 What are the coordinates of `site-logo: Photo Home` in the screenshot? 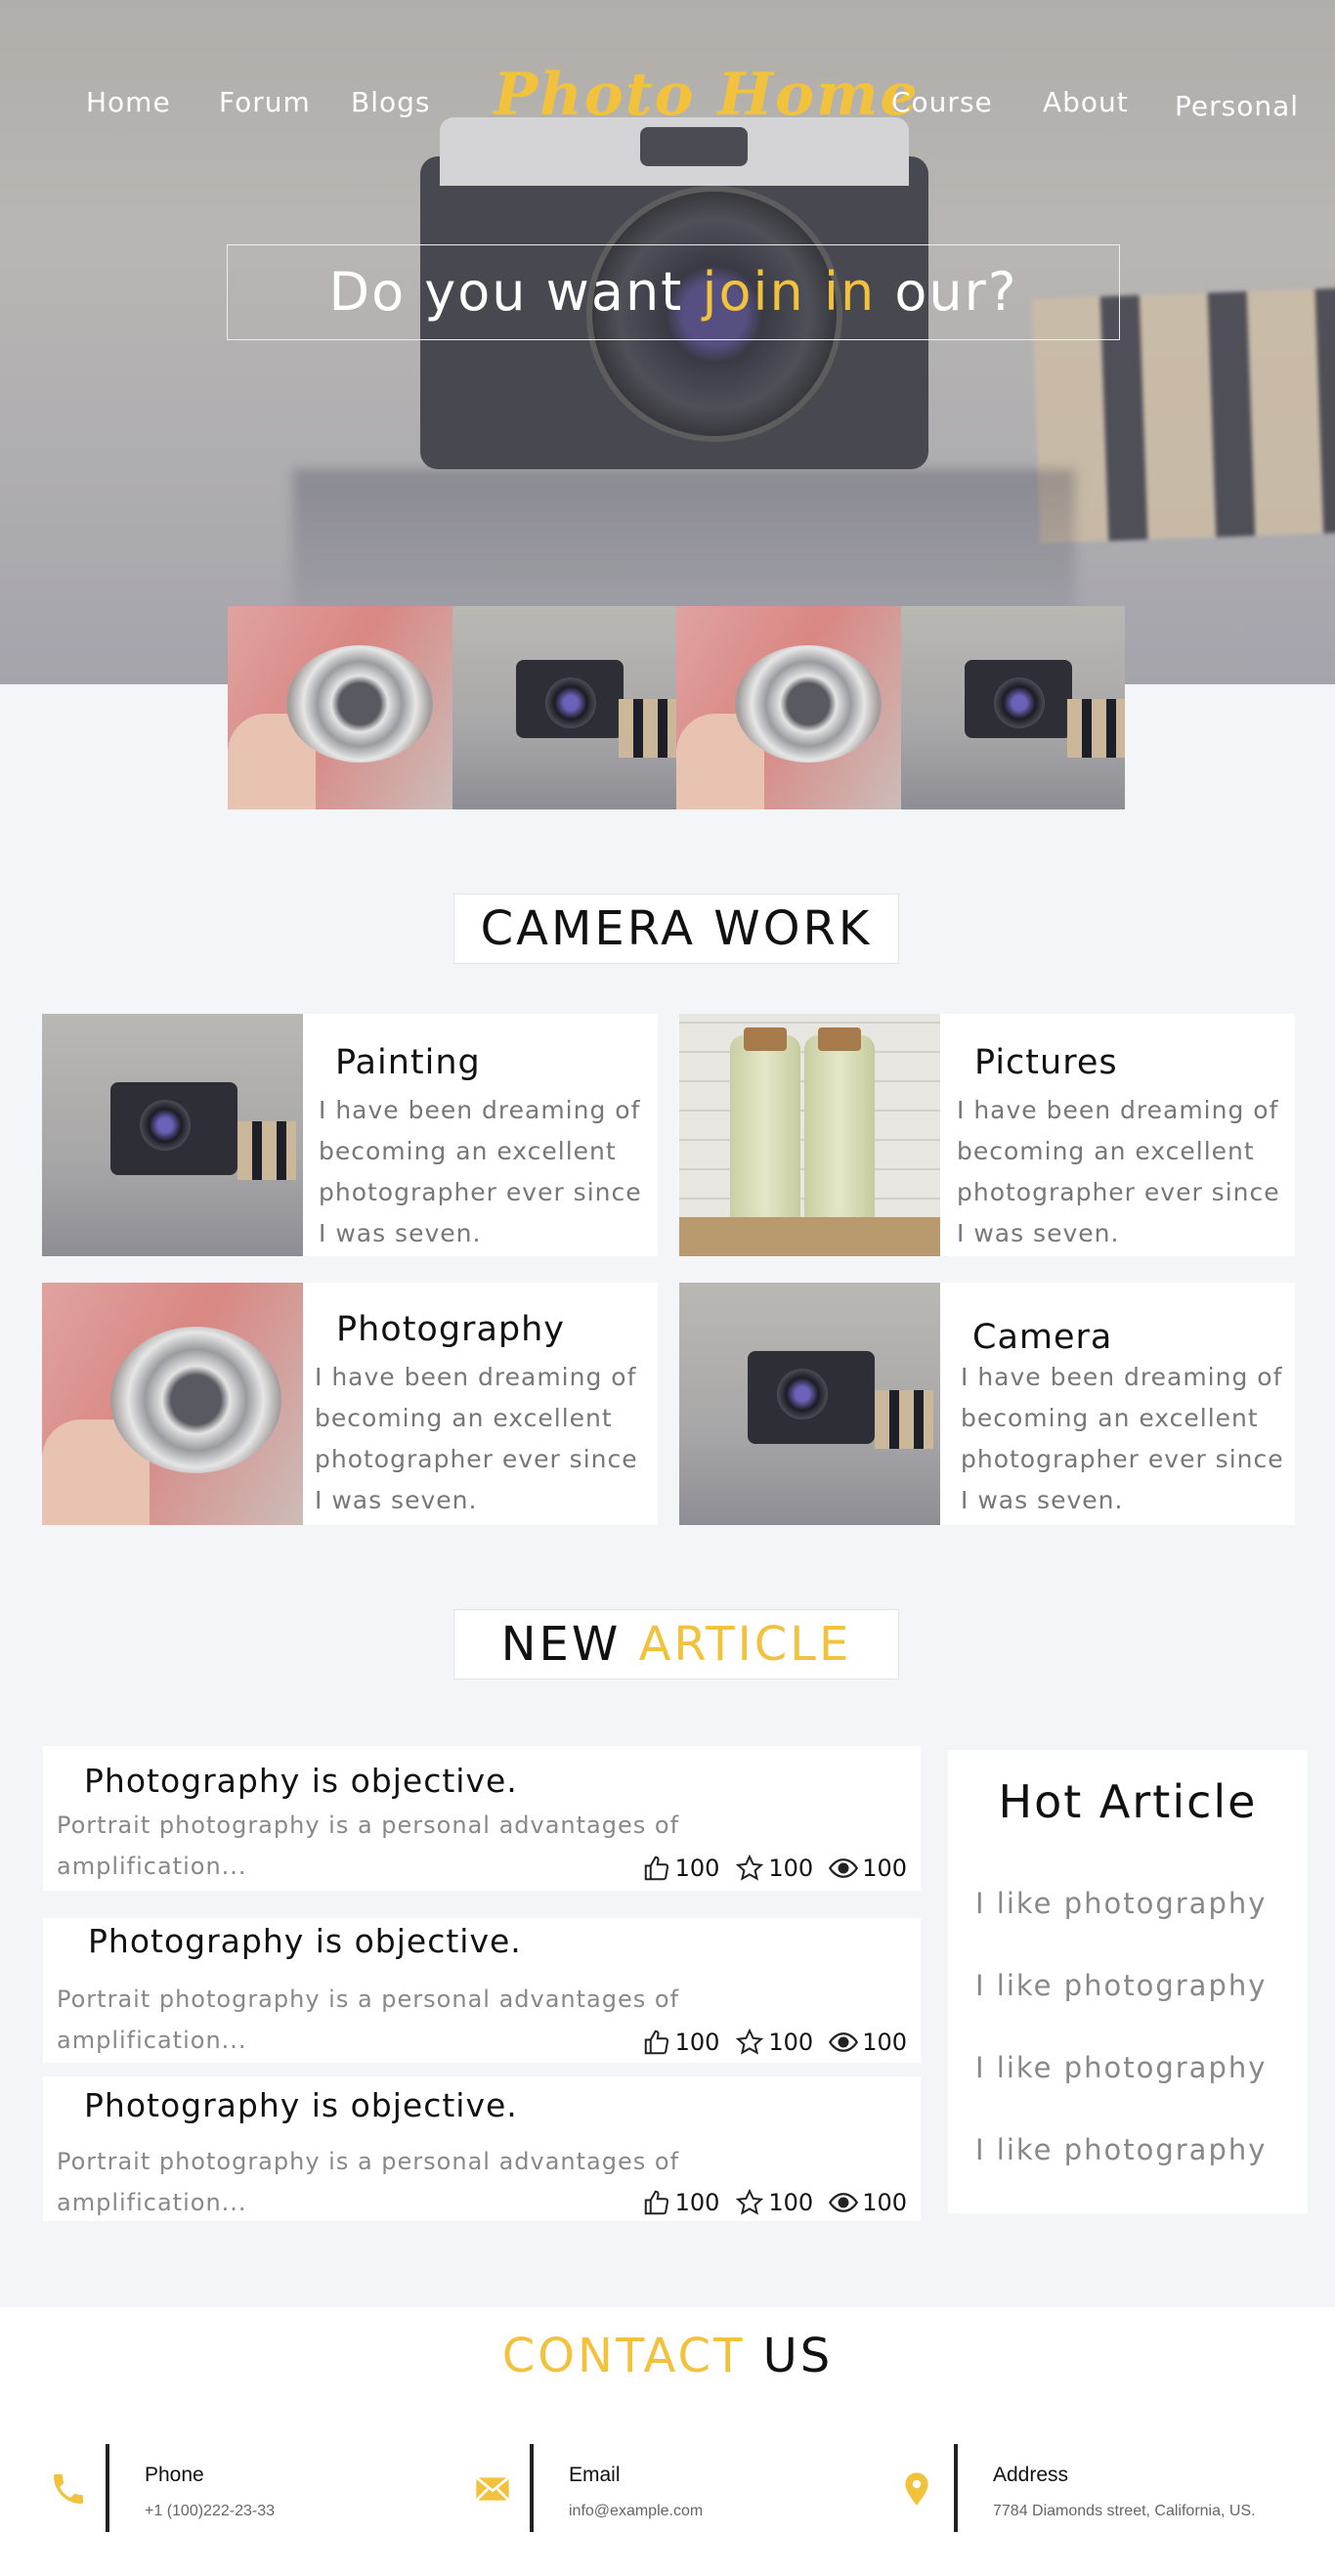 It's located at (707, 95).